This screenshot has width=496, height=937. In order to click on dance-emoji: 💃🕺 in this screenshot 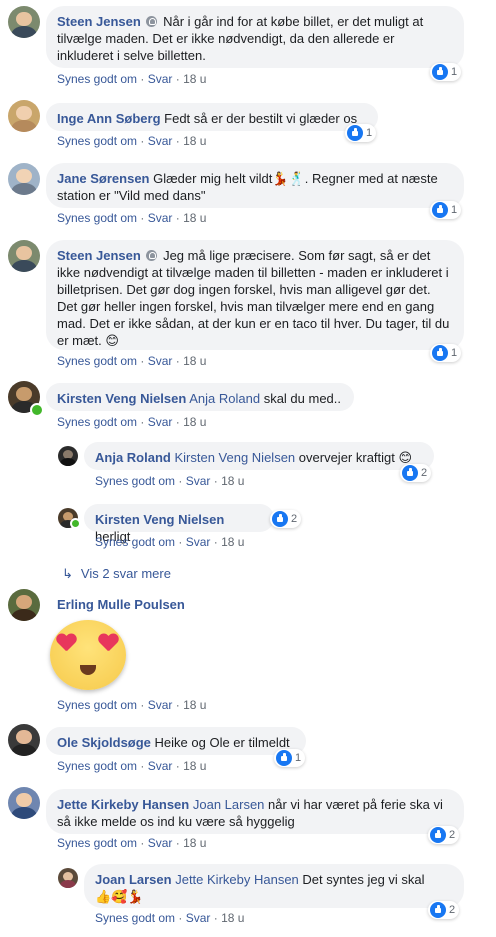, I will do `click(288, 178)`.